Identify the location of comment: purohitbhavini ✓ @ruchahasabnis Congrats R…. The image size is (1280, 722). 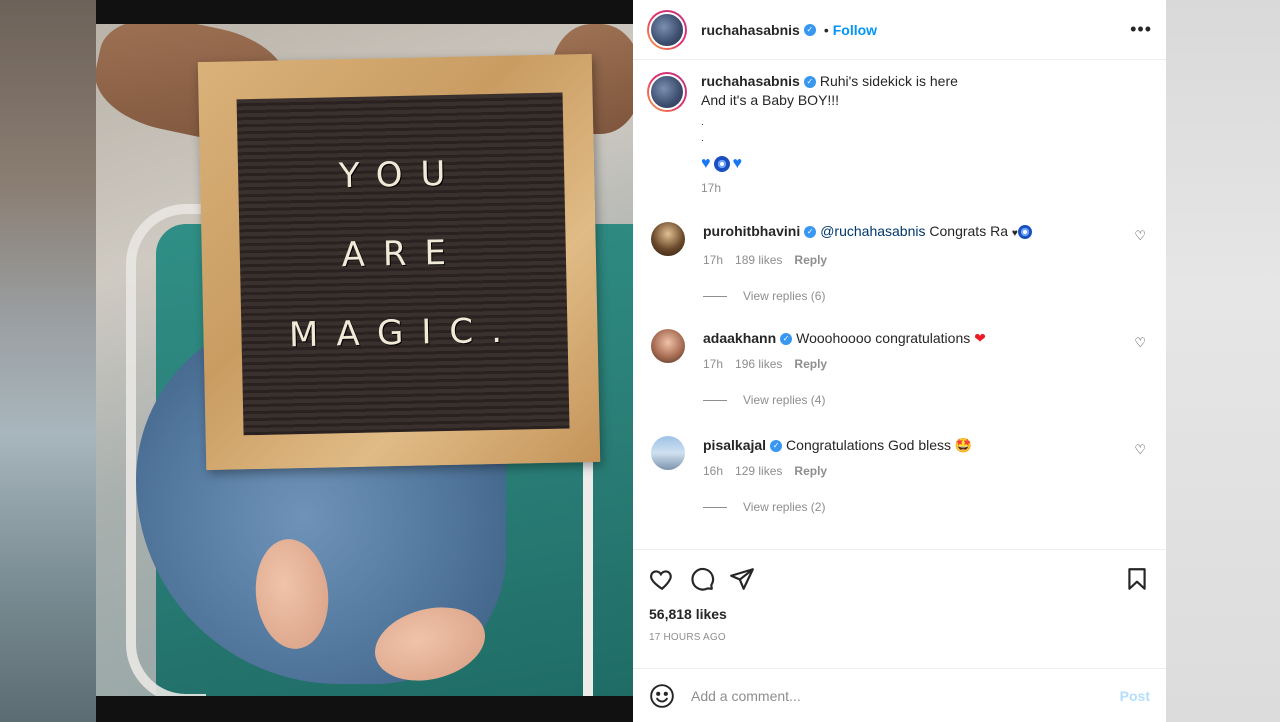
(903, 262).